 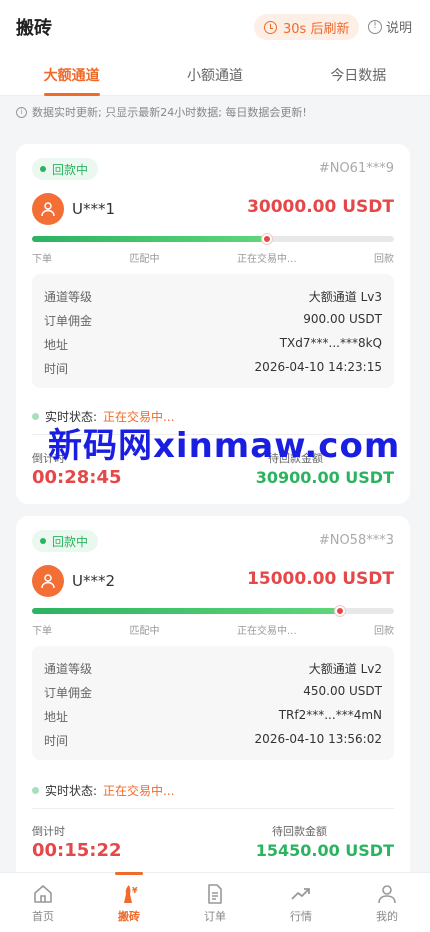 I want to click on tabbar-label: 行情, so click(x=301, y=916).